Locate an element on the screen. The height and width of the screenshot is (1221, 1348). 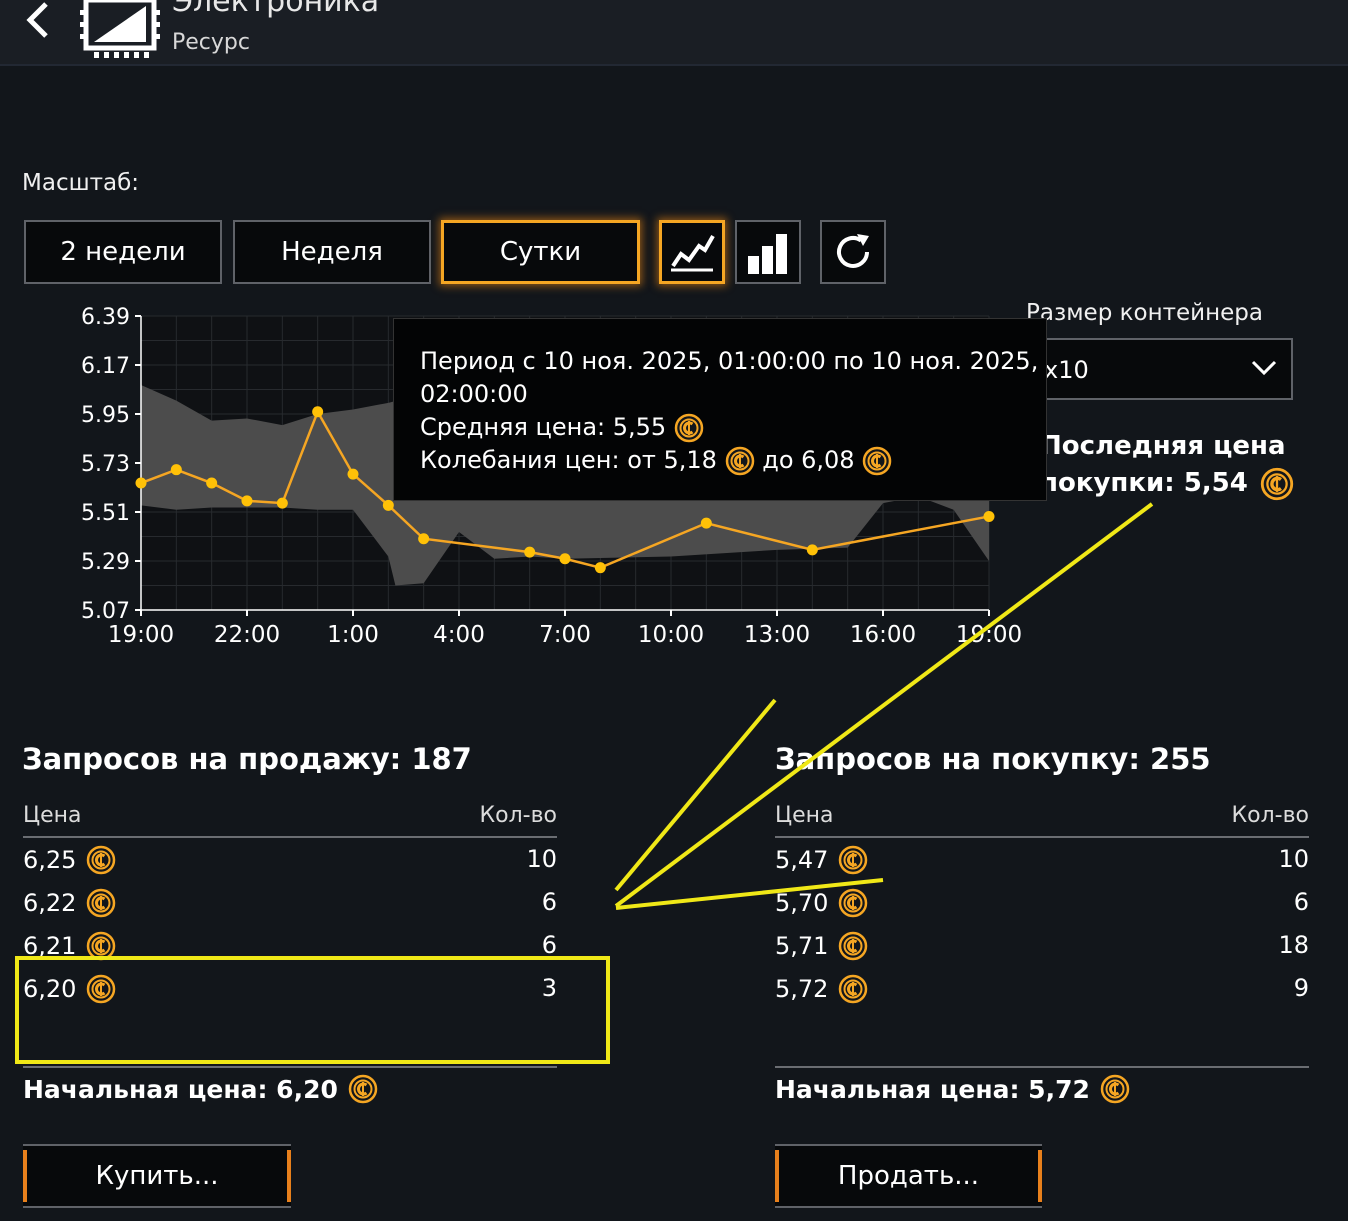
x-tick-label: 4:00 is located at coordinates (459, 635).